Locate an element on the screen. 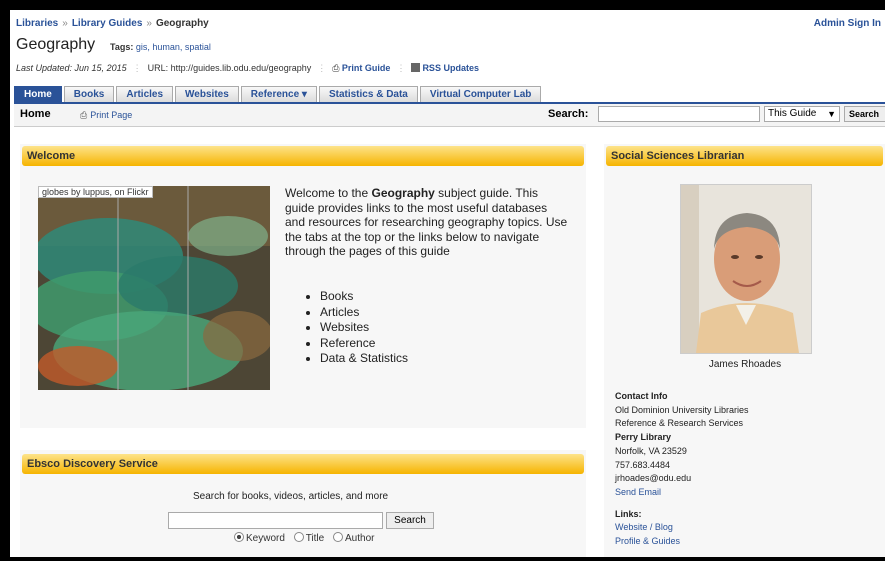 This screenshot has width=885, height=561. breadcrumb-libraries: Libraries is located at coordinates (37, 23).